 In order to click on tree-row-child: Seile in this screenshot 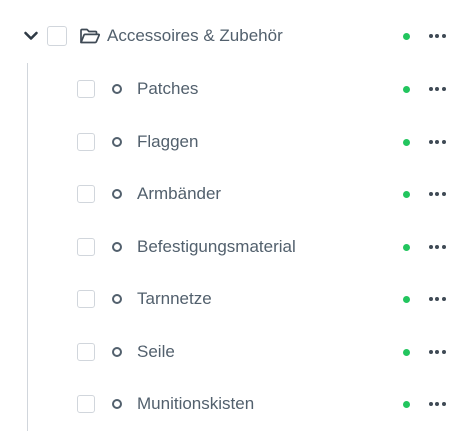, I will do `click(237, 352)`.